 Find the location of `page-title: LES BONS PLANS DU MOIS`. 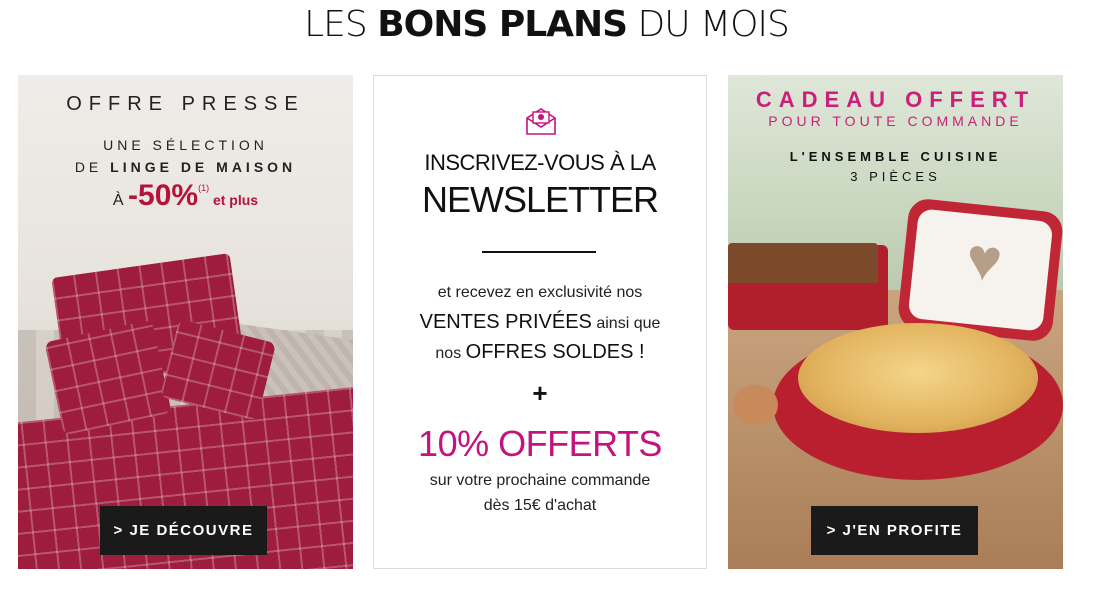

page-title: LES BONS PLANS DU MOIS is located at coordinates (546, 24).